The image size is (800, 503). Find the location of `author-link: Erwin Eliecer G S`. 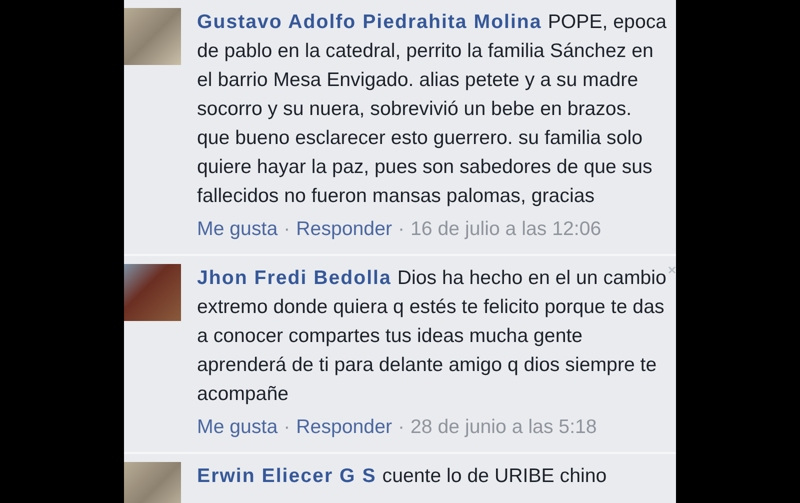

author-link: Erwin Eliecer G S is located at coordinates (286, 476).